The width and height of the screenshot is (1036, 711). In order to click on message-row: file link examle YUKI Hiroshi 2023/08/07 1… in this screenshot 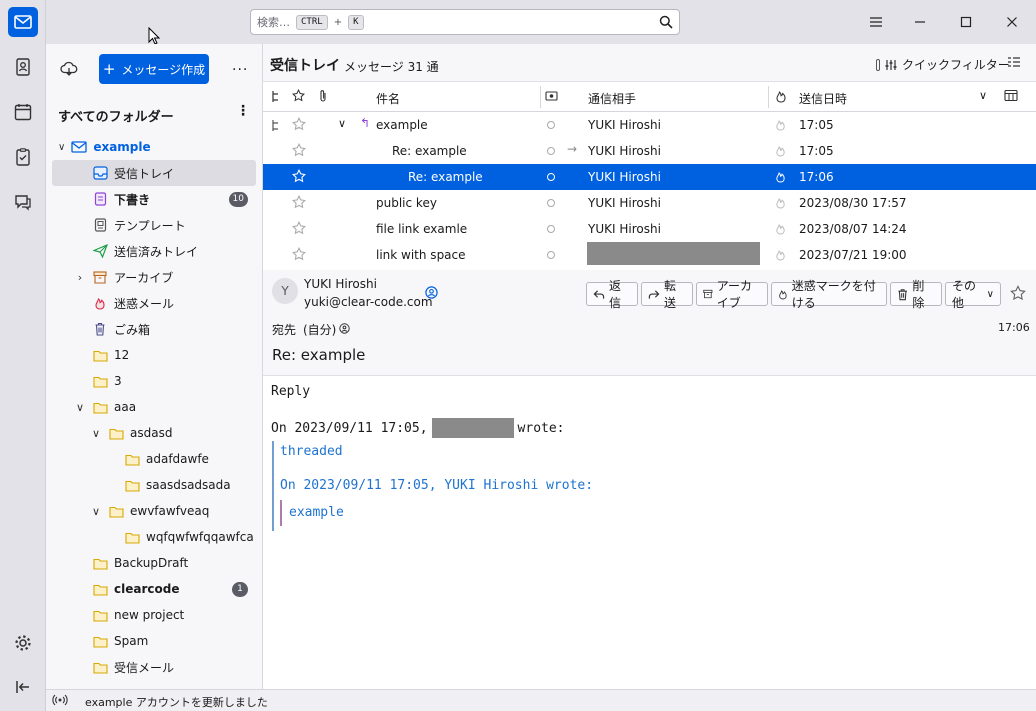, I will do `click(649, 229)`.